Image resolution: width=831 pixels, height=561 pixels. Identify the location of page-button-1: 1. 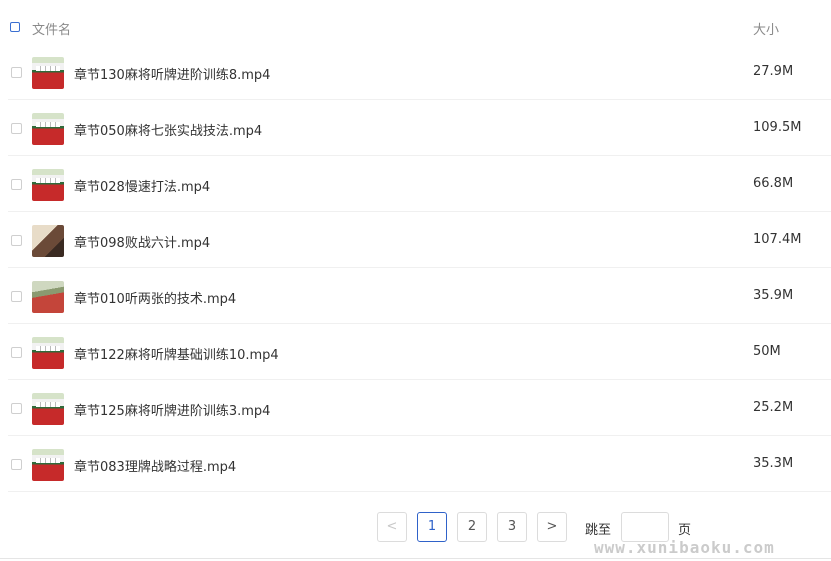
(432, 527).